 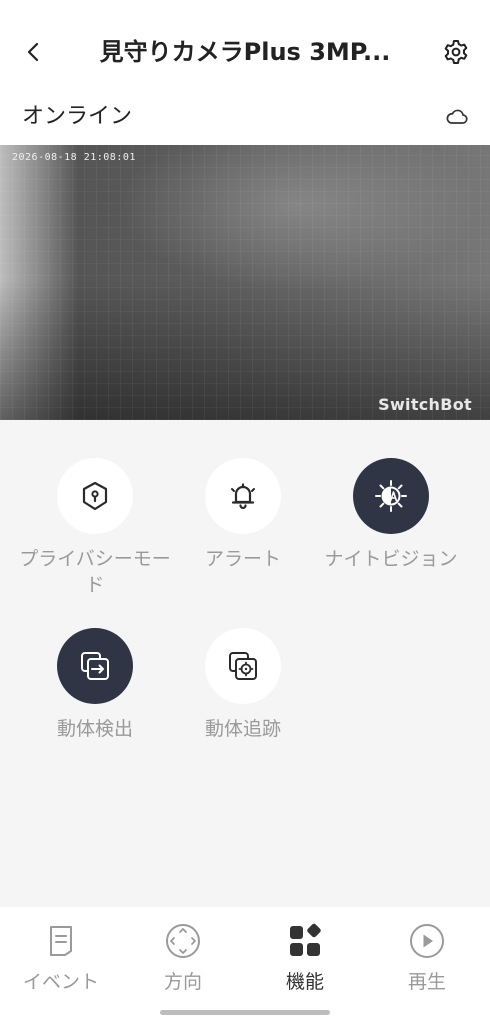 I want to click on play-icon, so click(x=427, y=941).